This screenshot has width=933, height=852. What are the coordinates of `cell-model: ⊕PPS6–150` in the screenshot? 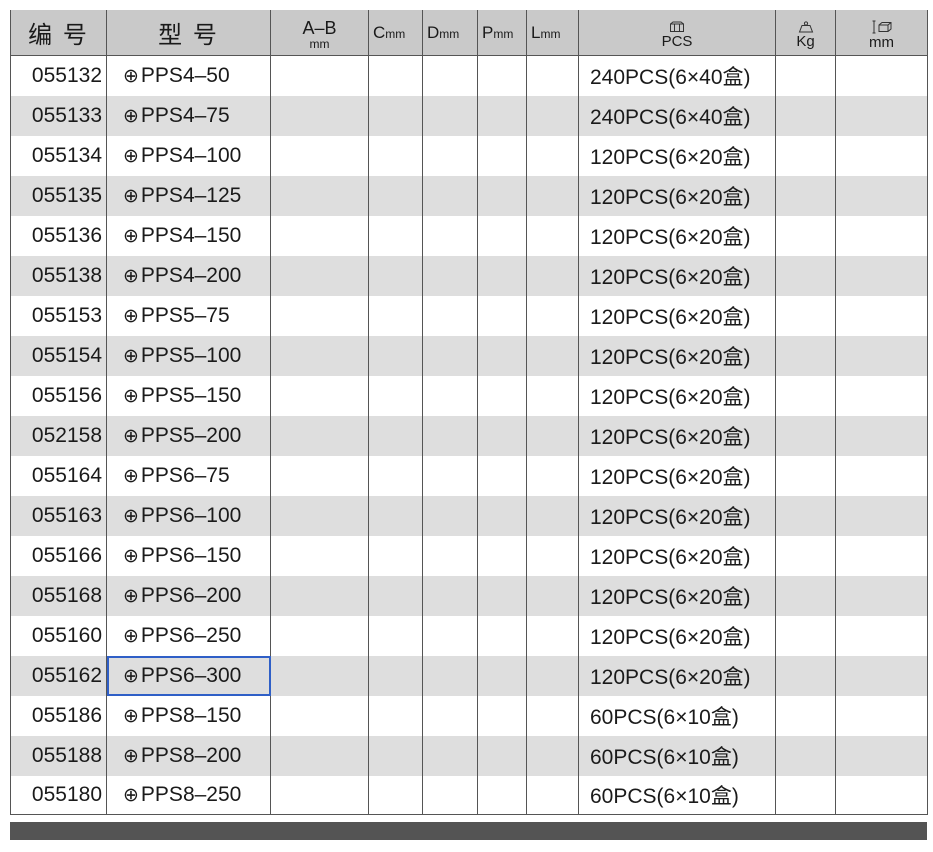 It's located at (188, 556).